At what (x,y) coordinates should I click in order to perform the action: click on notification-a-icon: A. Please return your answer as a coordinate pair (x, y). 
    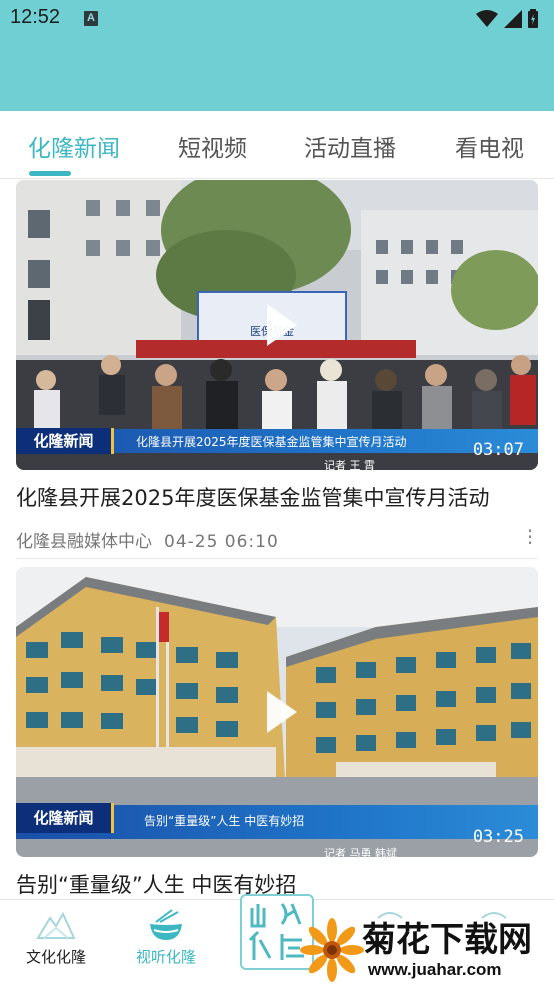
    Looking at the image, I should click on (91, 18).